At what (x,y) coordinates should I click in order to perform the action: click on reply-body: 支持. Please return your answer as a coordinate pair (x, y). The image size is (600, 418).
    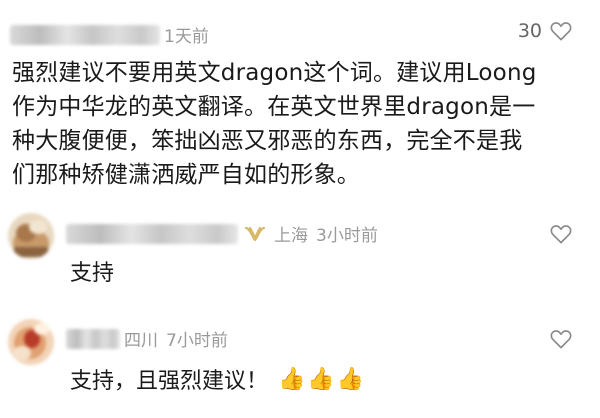
    Looking at the image, I should click on (92, 271).